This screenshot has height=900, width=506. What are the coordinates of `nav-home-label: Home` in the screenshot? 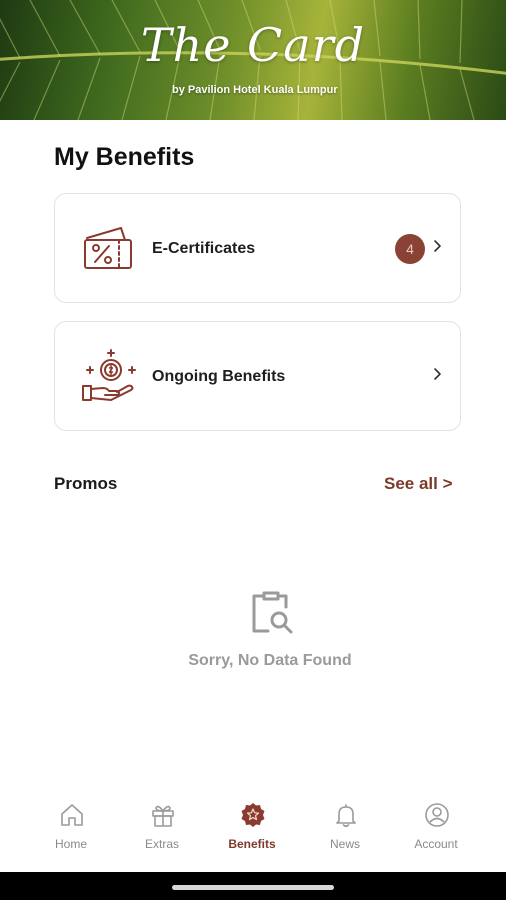 It's located at (70, 844).